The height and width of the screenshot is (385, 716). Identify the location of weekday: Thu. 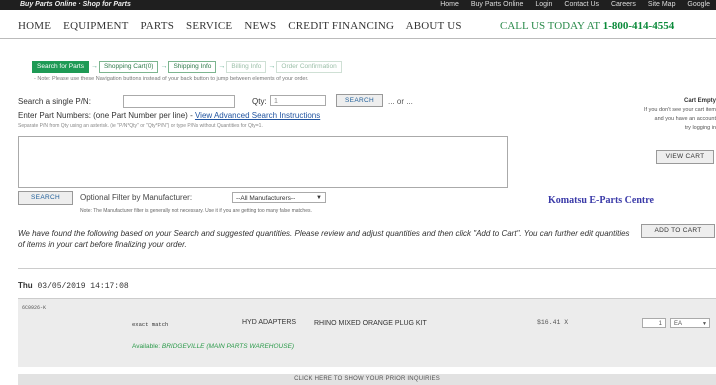
(25, 285).